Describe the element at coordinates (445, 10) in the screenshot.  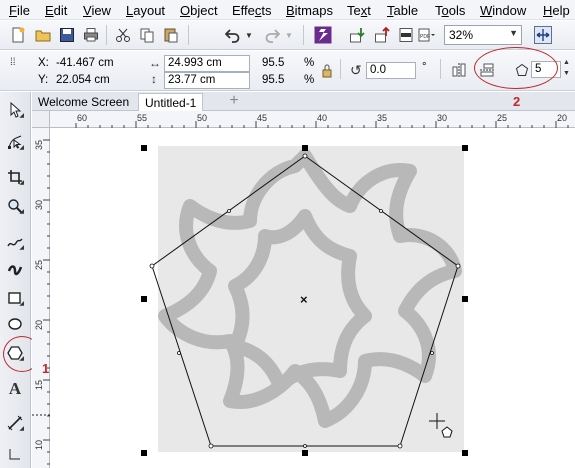
I see `menu-label-accel: o` at that location.